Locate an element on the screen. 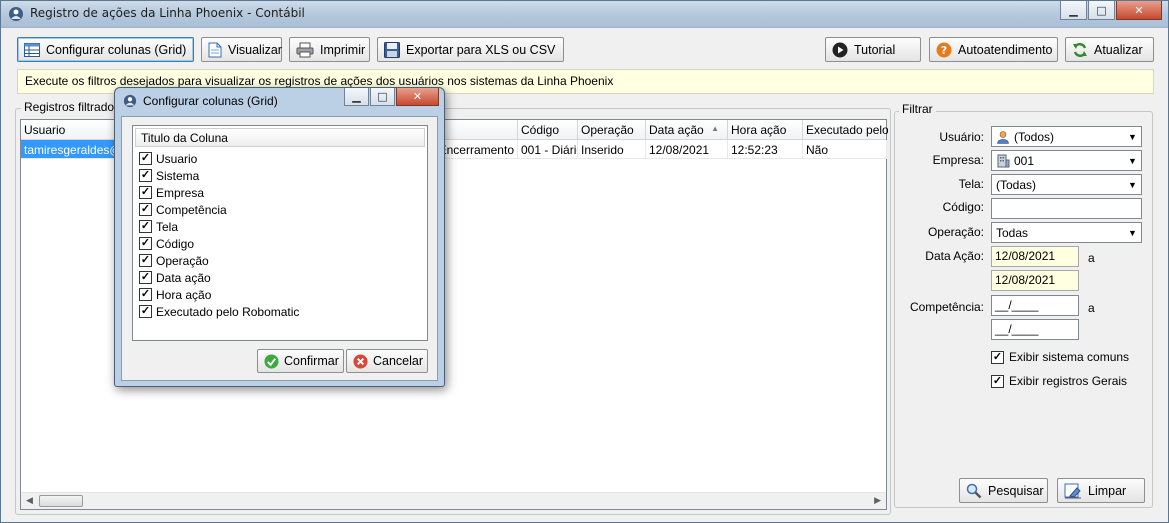  exibir-gerais-checkbox: ✓ Exibir registros Gerais is located at coordinates (1059, 381).